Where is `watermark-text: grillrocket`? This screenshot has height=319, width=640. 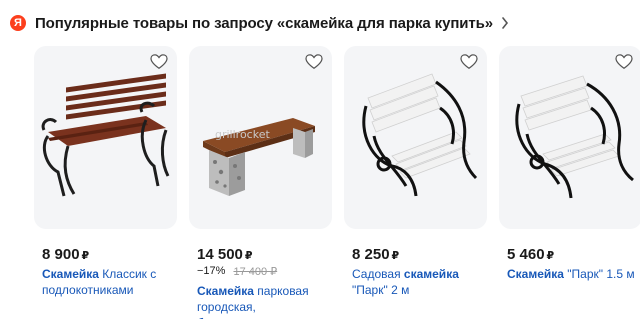
watermark-text: grillrocket is located at coordinates (242, 134).